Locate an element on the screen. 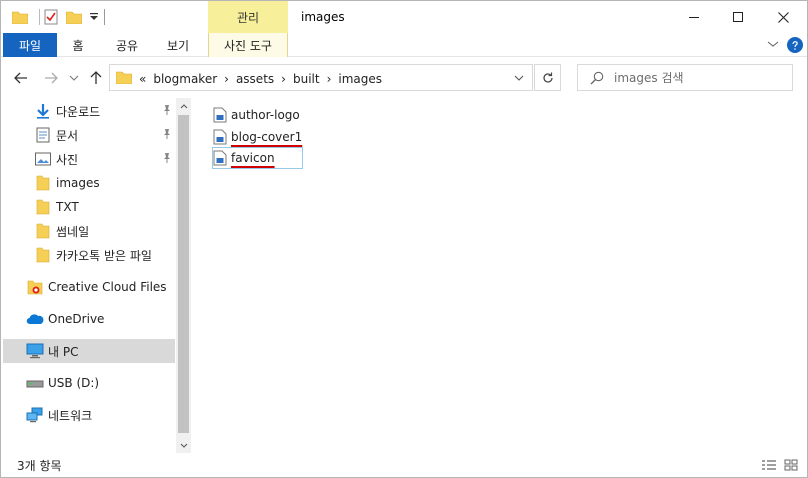  chevron-up-icon is located at coordinates (183, 105).